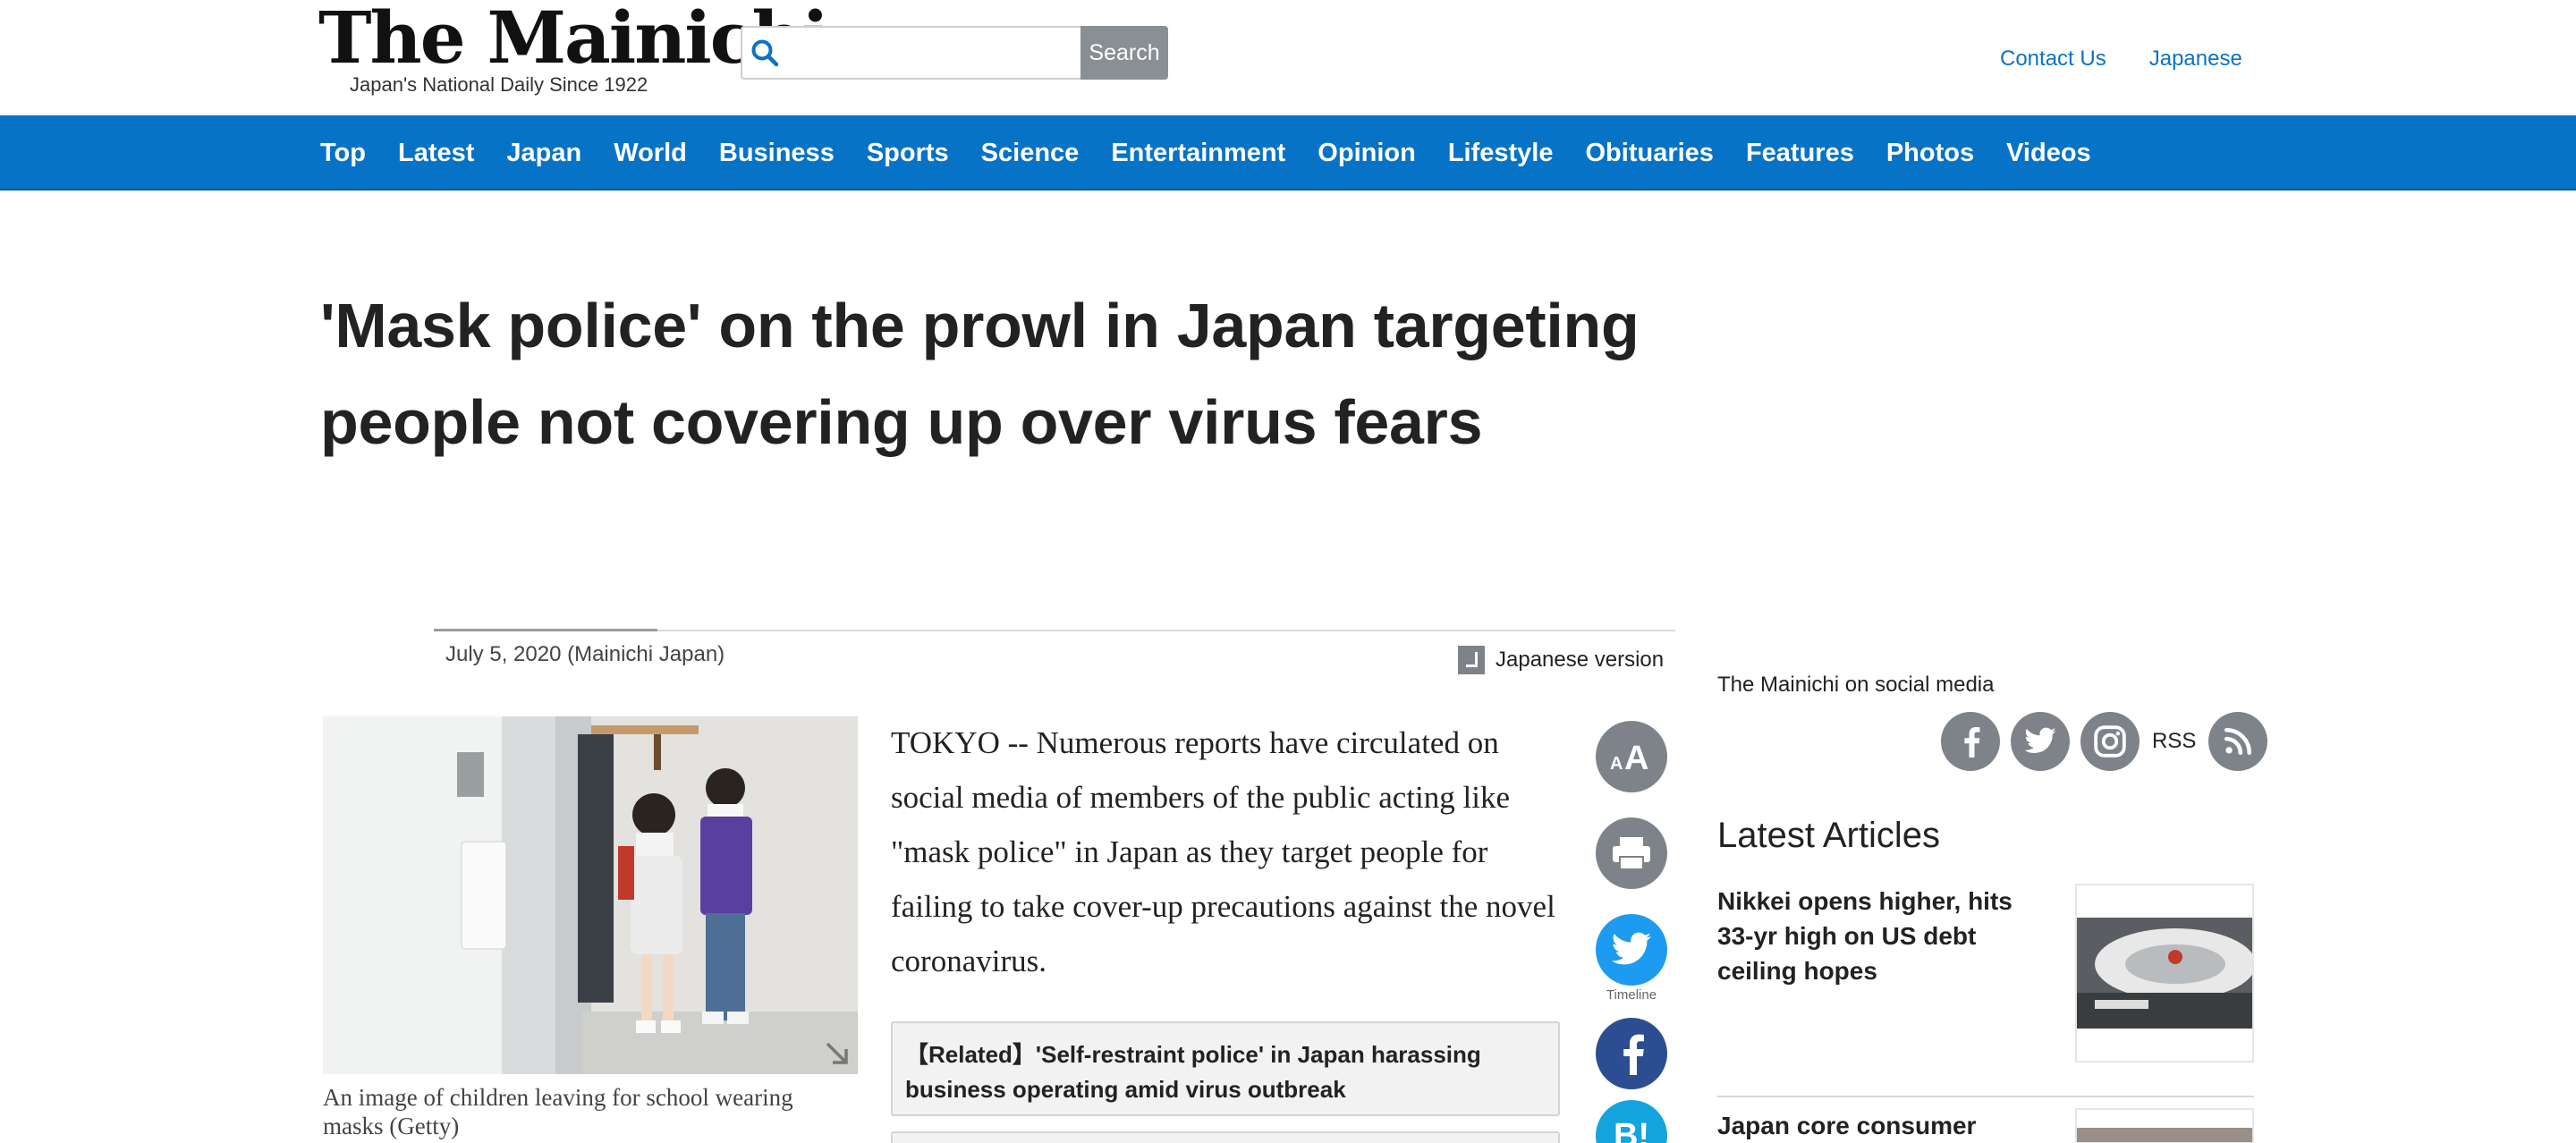 This screenshot has width=2576, height=1143. What do you see at coordinates (837, 1053) in the screenshot?
I see `expand-photo-icon` at bounding box center [837, 1053].